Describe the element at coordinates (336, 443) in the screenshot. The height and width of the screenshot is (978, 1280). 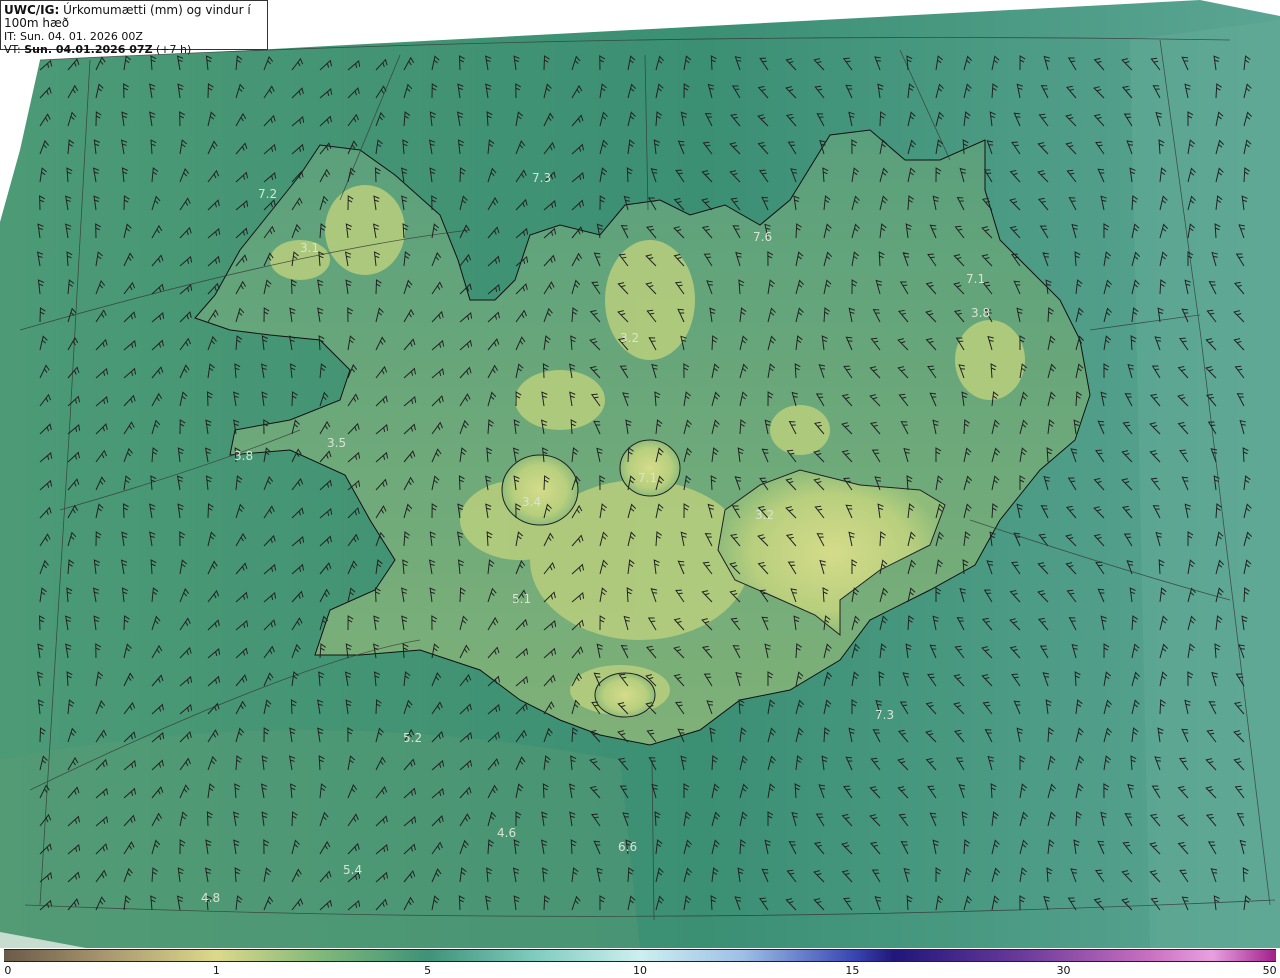
I see `map-value: 3.5` at that location.